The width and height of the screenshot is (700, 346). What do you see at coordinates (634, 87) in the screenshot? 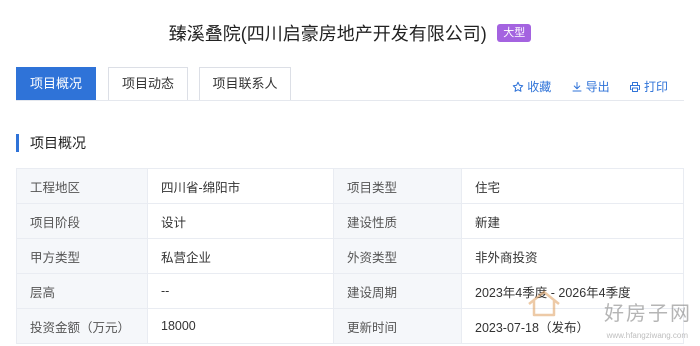
I see `printer-icon` at bounding box center [634, 87].